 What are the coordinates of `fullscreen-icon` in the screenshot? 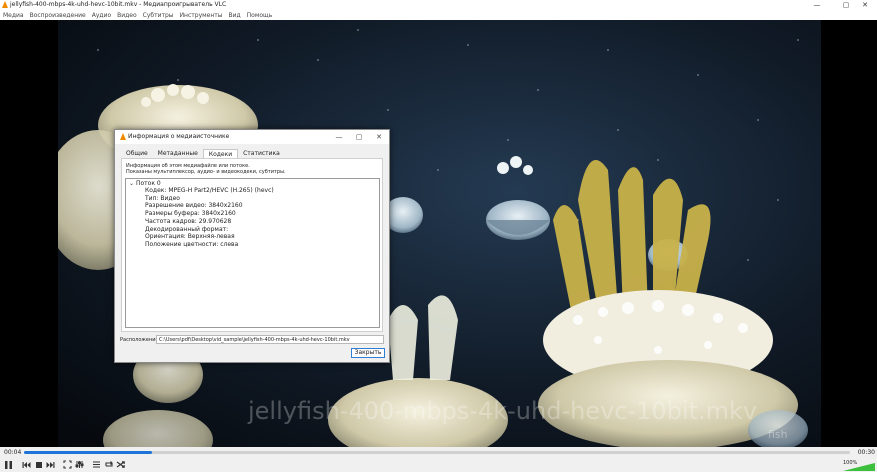 It's located at (67, 464).